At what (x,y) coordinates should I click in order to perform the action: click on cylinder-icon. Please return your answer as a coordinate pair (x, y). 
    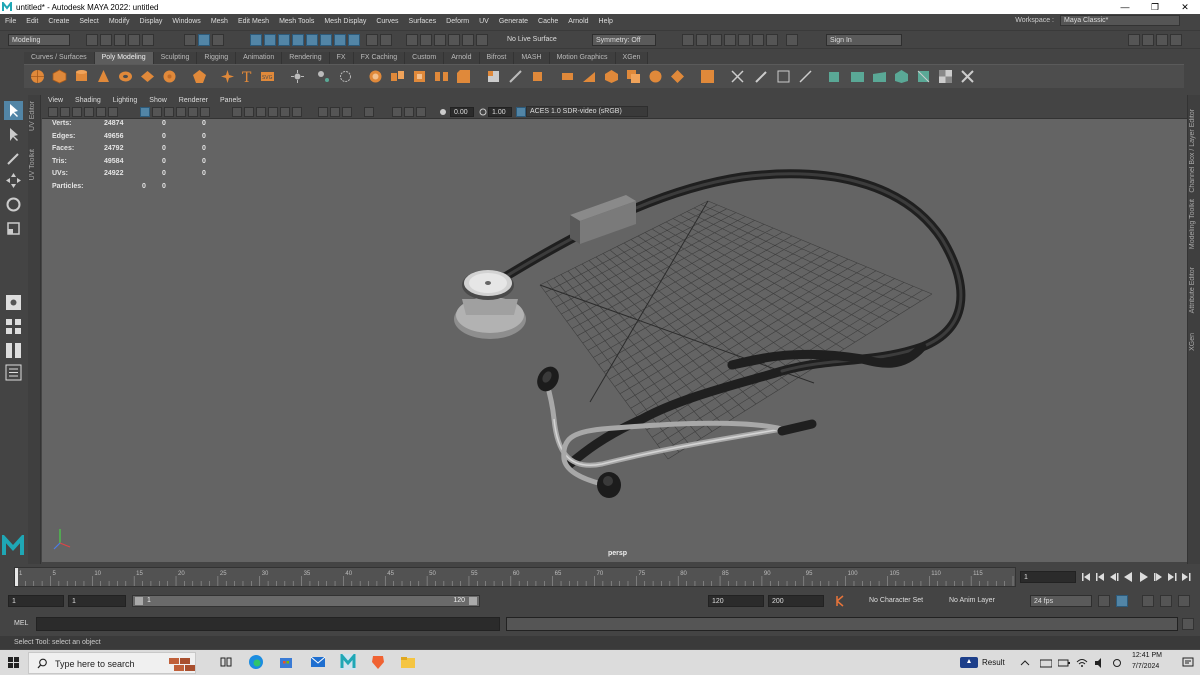
    Looking at the image, I should click on (81, 76).